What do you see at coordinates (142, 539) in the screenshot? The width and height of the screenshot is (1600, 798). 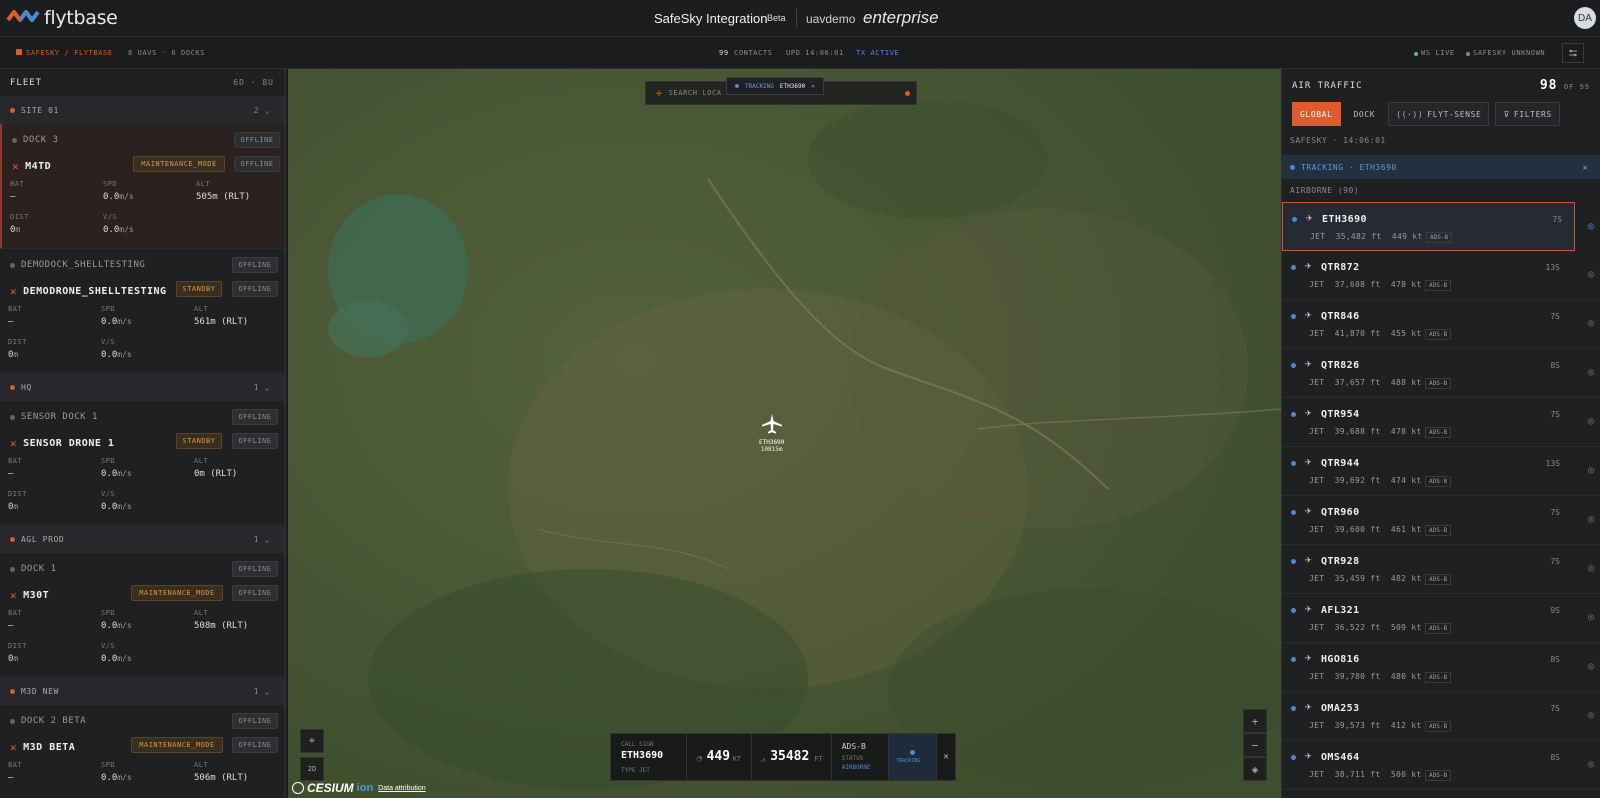 I see `site-group-header: AGL PROD 1 ⌄` at bounding box center [142, 539].